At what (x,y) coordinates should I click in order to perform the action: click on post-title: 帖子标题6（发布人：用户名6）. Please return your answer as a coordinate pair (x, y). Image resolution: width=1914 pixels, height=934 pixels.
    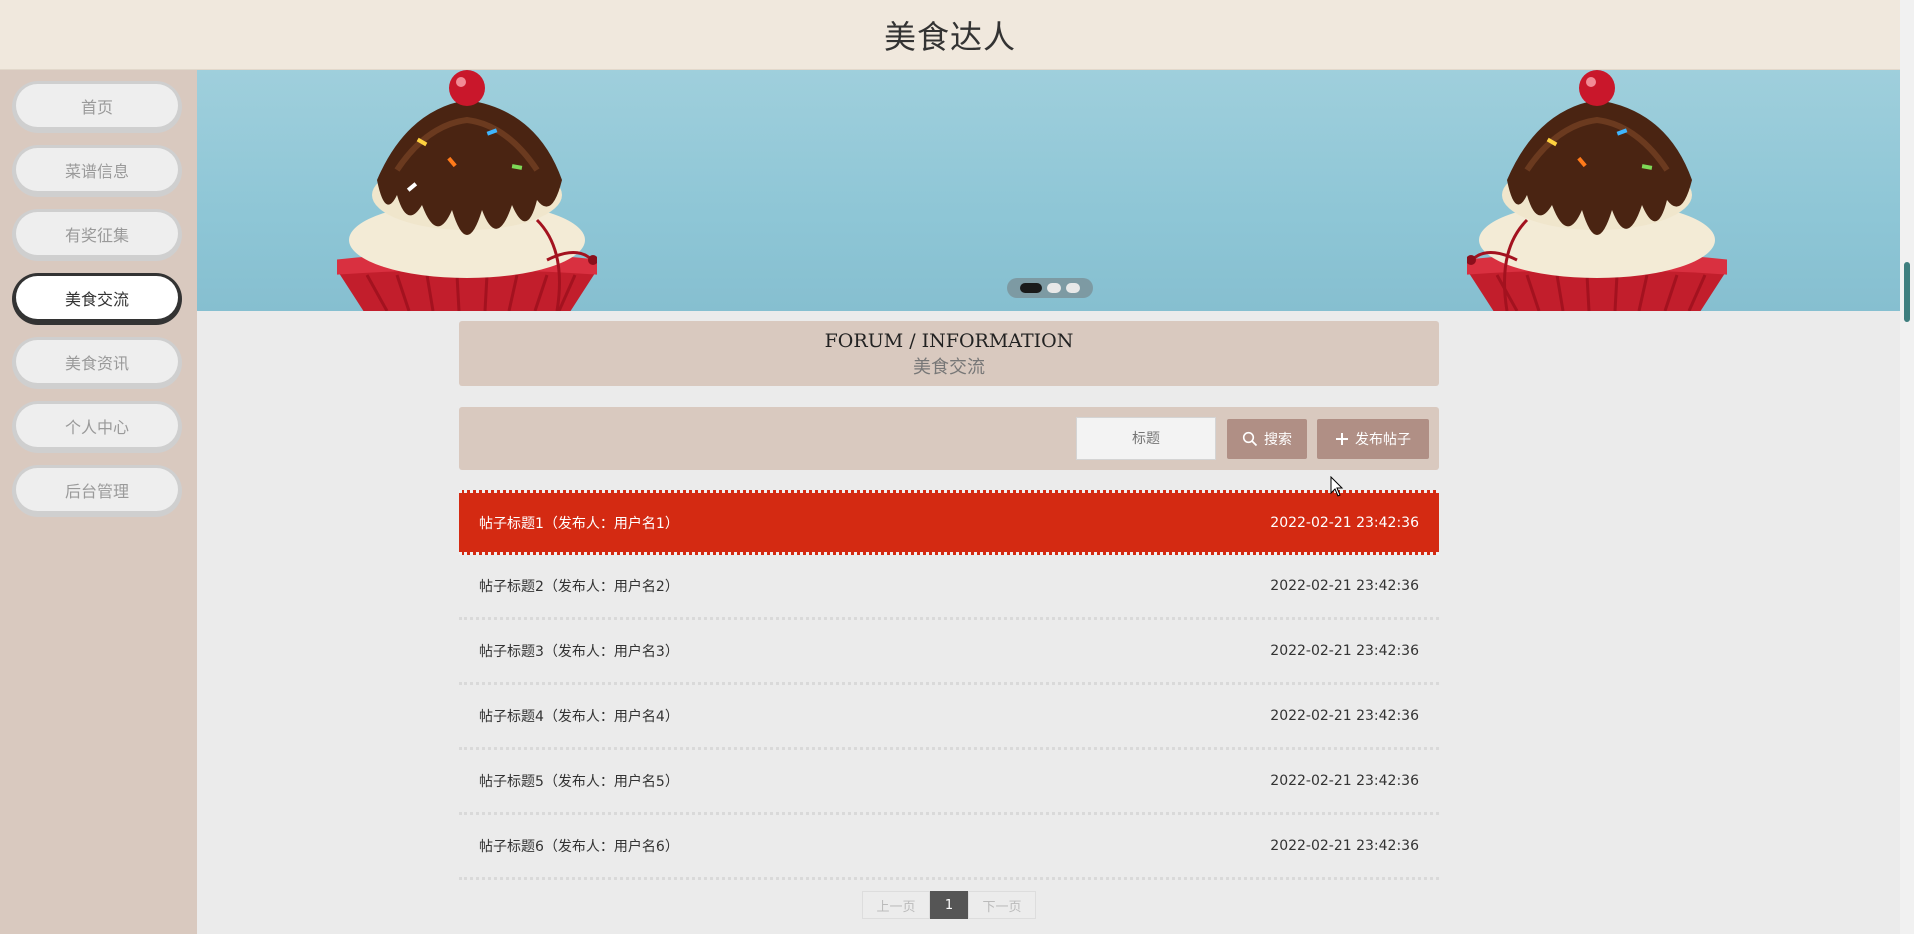
    Looking at the image, I should click on (579, 847).